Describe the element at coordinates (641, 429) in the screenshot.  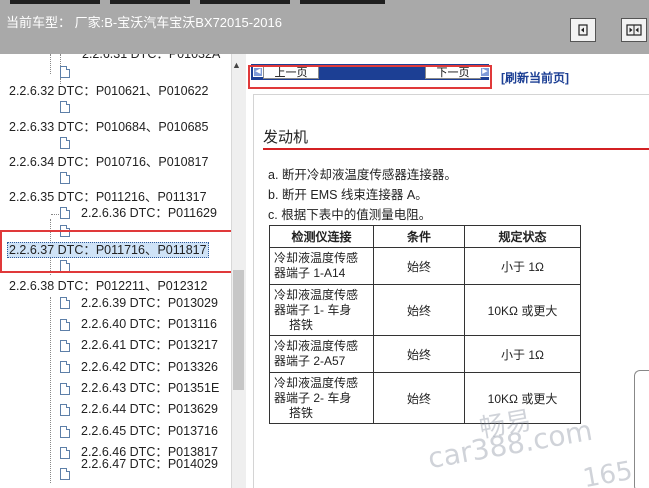
I see `diagram-fragment` at that location.